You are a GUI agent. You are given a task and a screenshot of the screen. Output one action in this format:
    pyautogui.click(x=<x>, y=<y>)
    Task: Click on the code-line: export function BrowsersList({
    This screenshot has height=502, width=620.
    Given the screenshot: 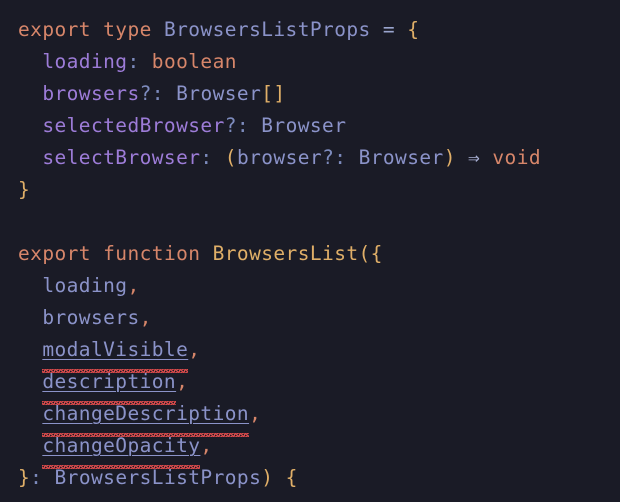 What is the action you would take?
    pyautogui.click(x=310, y=254)
    